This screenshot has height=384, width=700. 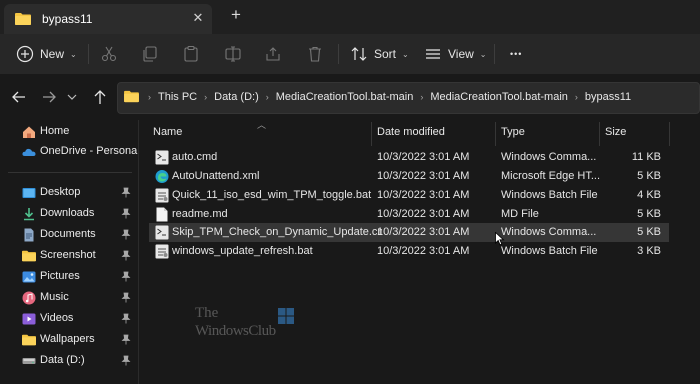 I want to click on recent-locations-icon, so click(x=72, y=97).